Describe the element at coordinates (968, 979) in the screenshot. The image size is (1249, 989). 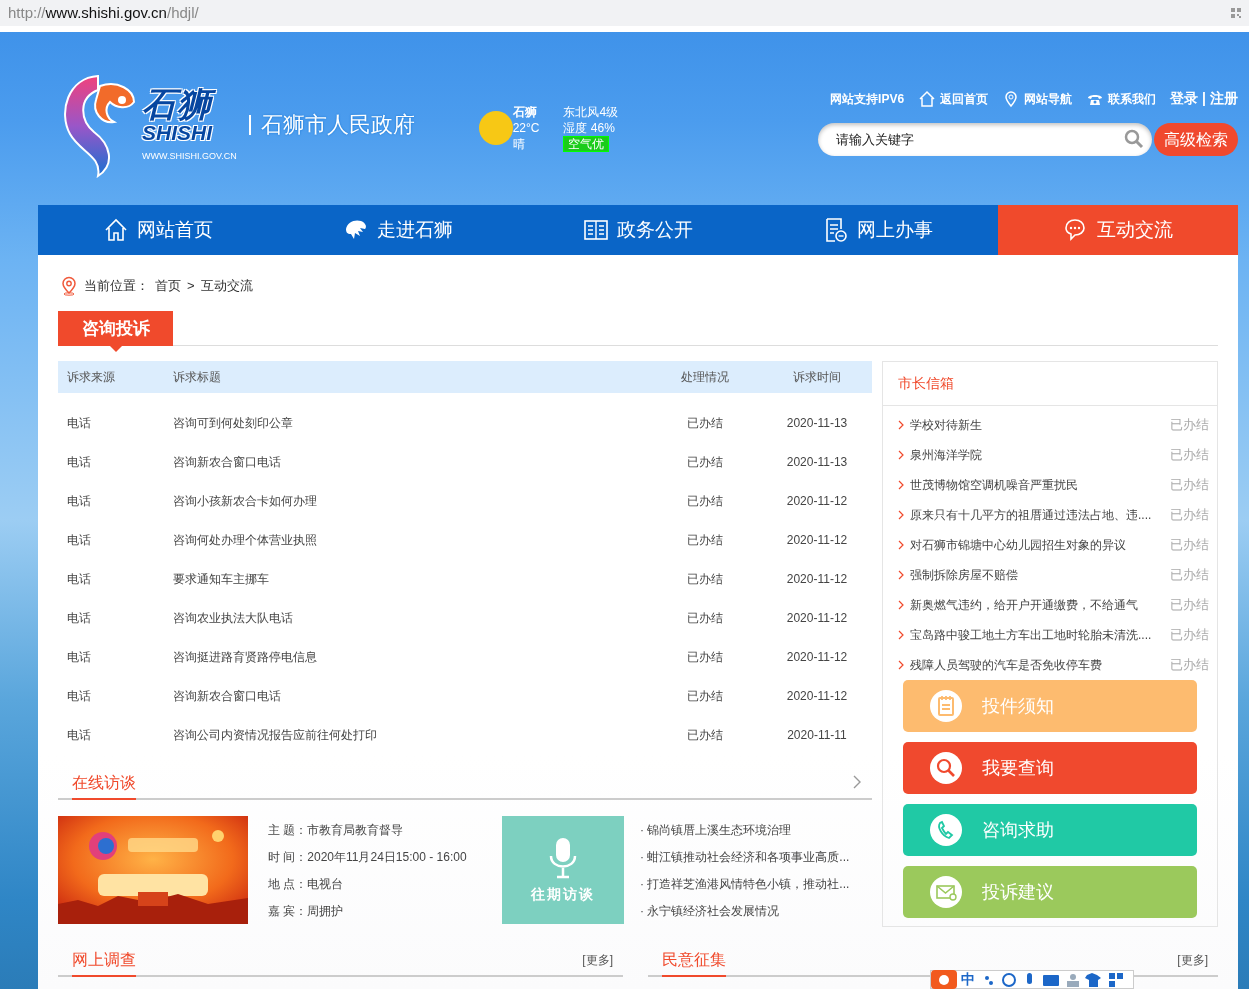
I see `ime-mode-text: 中` at that location.